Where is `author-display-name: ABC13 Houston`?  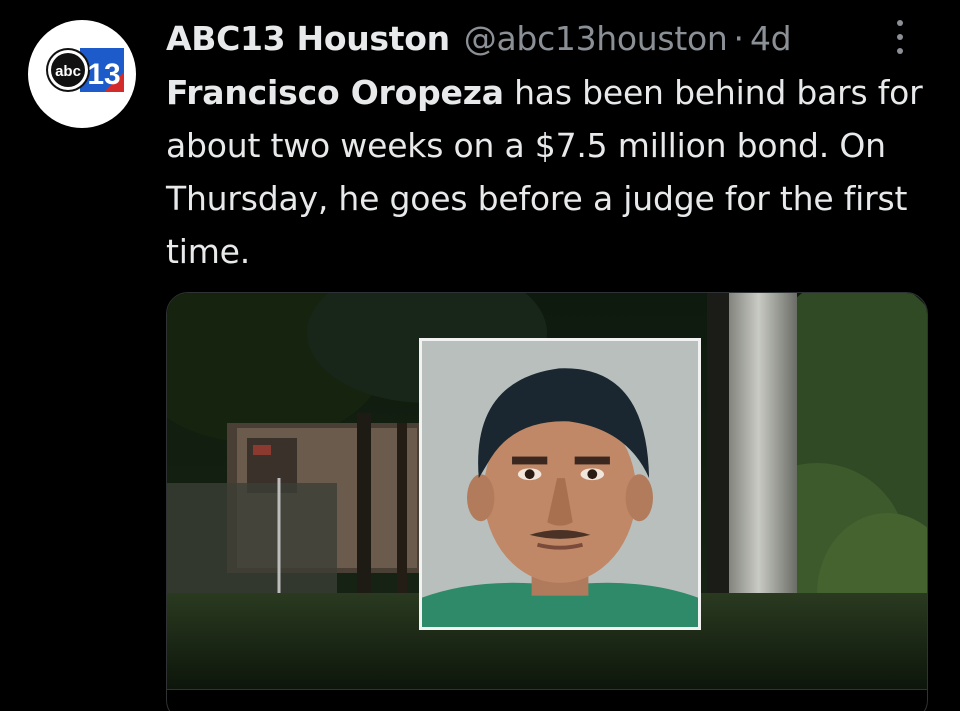 author-display-name: ABC13 Houston is located at coordinates (308, 38).